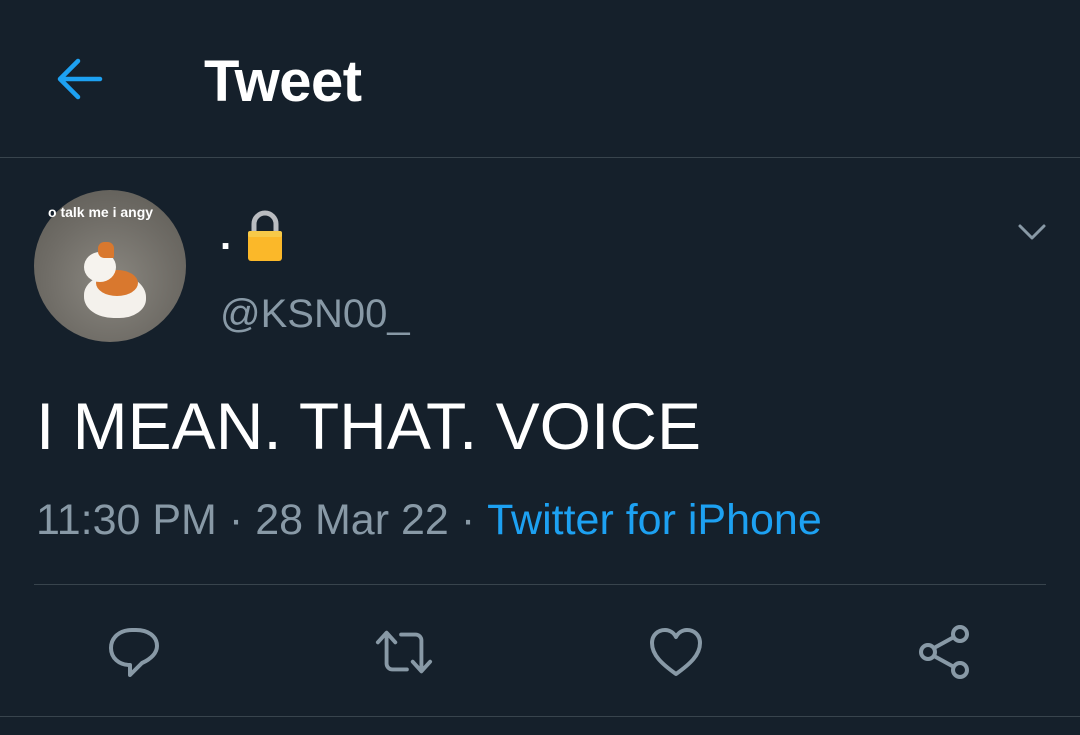 Image resolution: width=1080 pixels, height=735 pixels. Describe the element at coordinates (106, 250) in the screenshot. I see `avatar-cat-ear` at that location.